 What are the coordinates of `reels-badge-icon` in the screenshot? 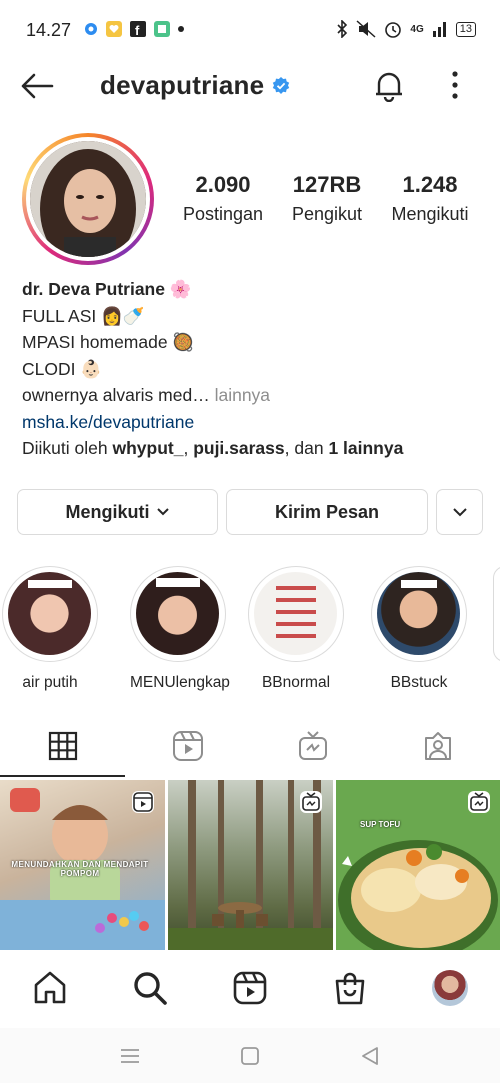 It's located at (143, 802).